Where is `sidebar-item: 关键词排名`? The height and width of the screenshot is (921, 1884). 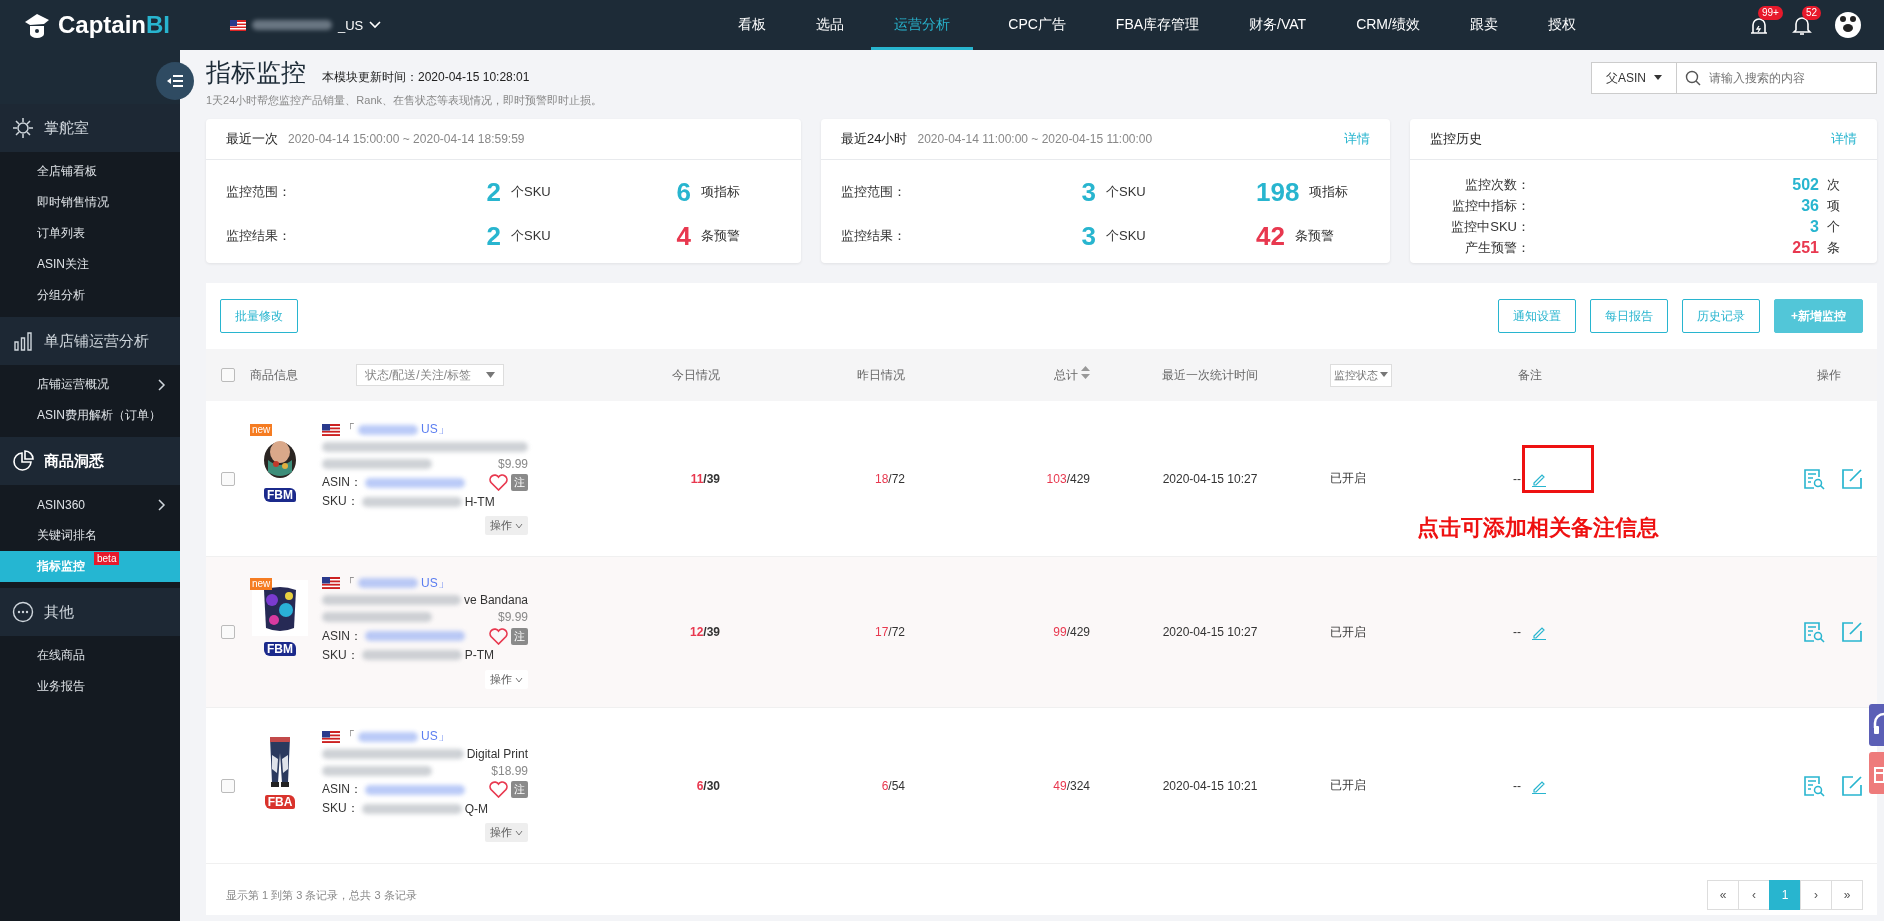 sidebar-item: 关键词排名 is located at coordinates (90, 535).